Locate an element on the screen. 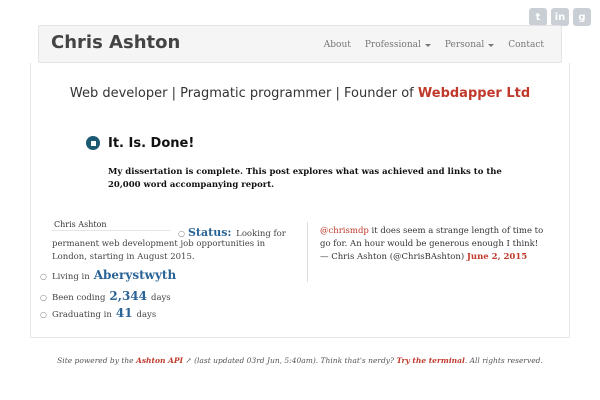 The height and width of the screenshot is (400, 600). footer-text: . All rights reserved. is located at coordinates (503, 360).